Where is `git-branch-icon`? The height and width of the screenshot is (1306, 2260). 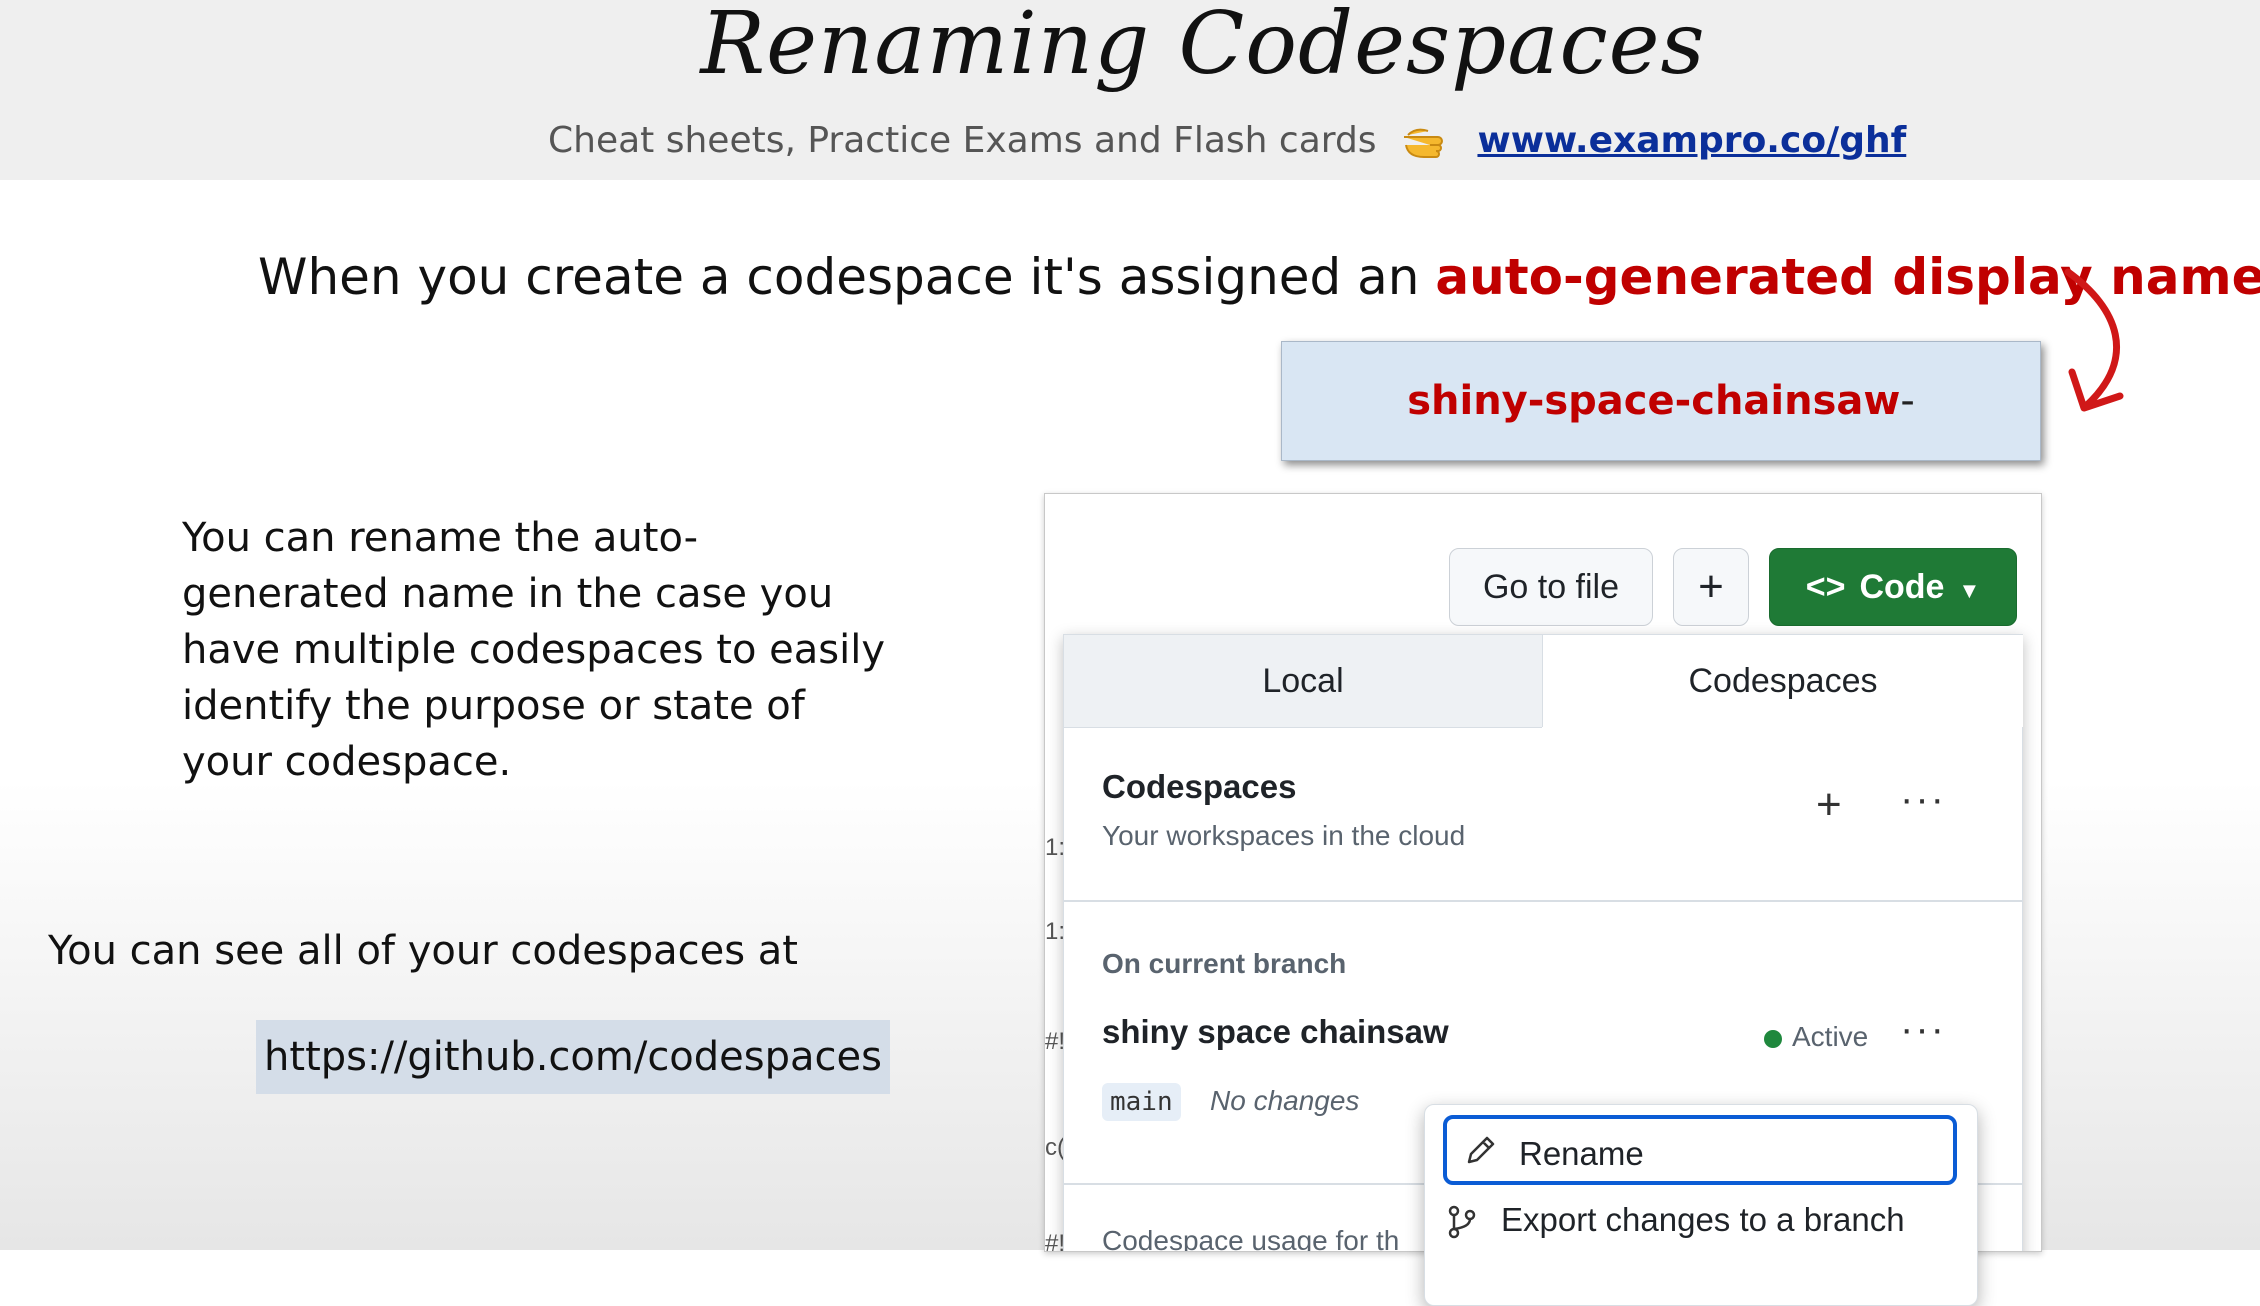
git-branch-icon is located at coordinates (1462, 1222).